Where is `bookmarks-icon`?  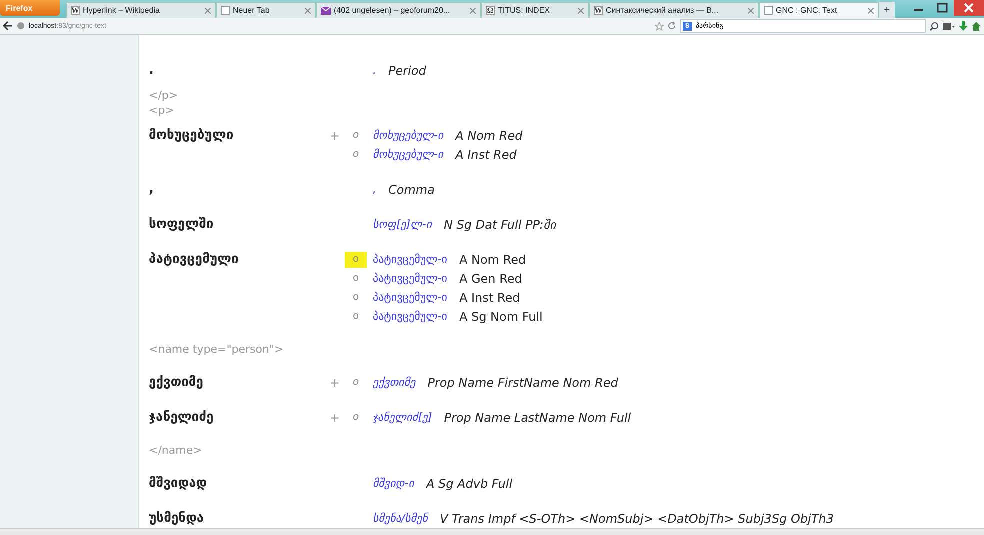 bookmarks-icon is located at coordinates (949, 26).